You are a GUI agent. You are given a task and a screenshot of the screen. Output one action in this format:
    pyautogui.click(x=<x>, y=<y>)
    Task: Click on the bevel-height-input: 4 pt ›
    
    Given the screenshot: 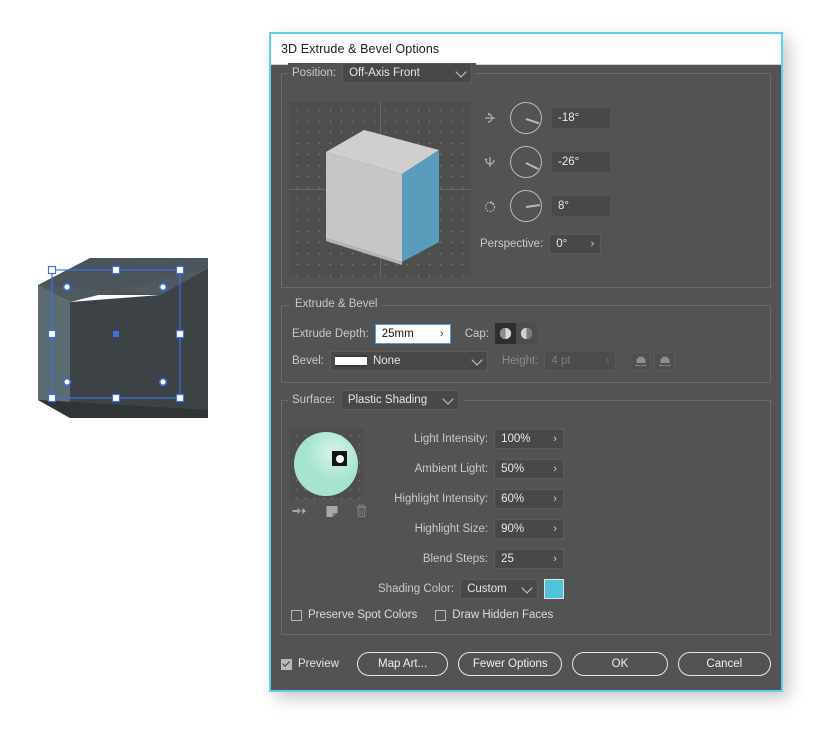 What is the action you would take?
    pyautogui.click(x=580, y=361)
    